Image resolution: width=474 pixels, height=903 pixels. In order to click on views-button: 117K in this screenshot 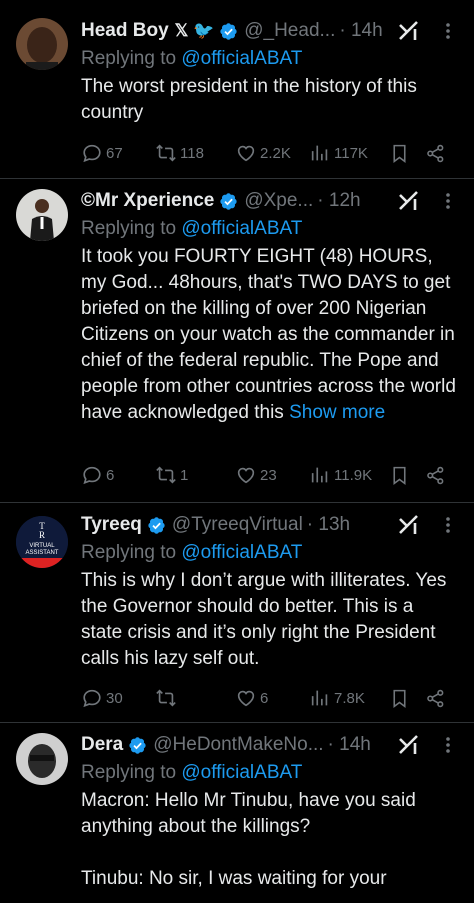, I will do `click(349, 153)`.